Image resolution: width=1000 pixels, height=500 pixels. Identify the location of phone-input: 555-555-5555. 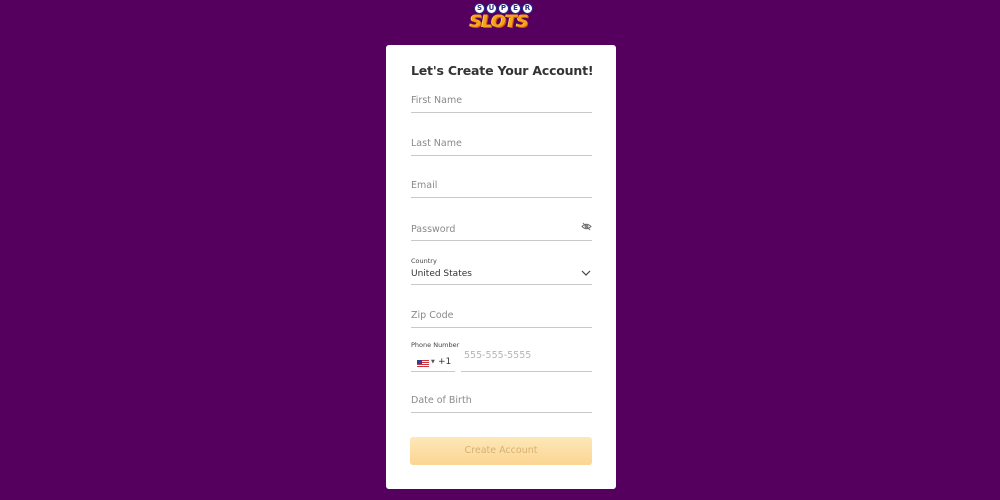
(526, 358).